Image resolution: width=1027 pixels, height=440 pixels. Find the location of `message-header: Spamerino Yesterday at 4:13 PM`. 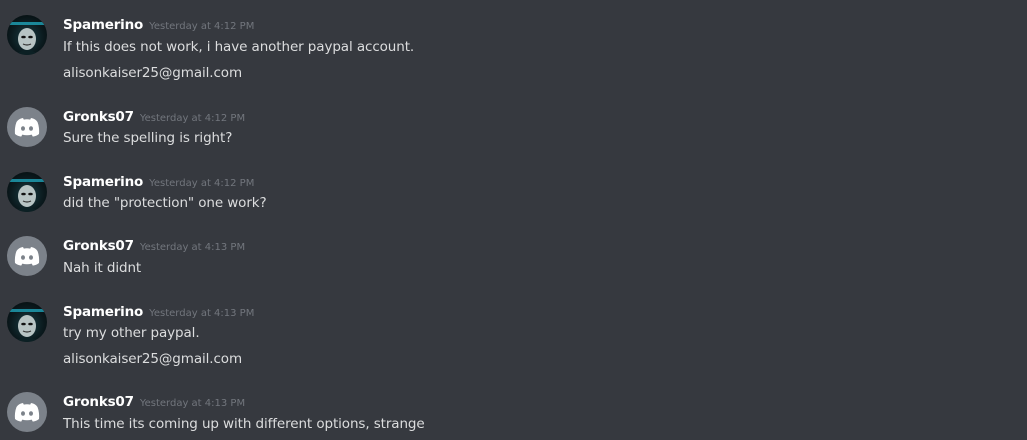

message-header: Spamerino Yesterday at 4:13 PM is located at coordinates (158, 312).